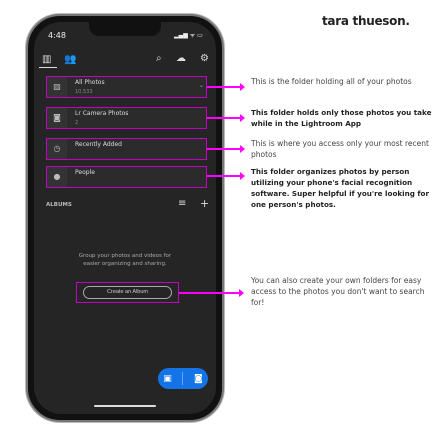 The height and width of the screenshot is (440, 440). I want to click on add-photos-fab: ▣ ◙, so click(183, 378).